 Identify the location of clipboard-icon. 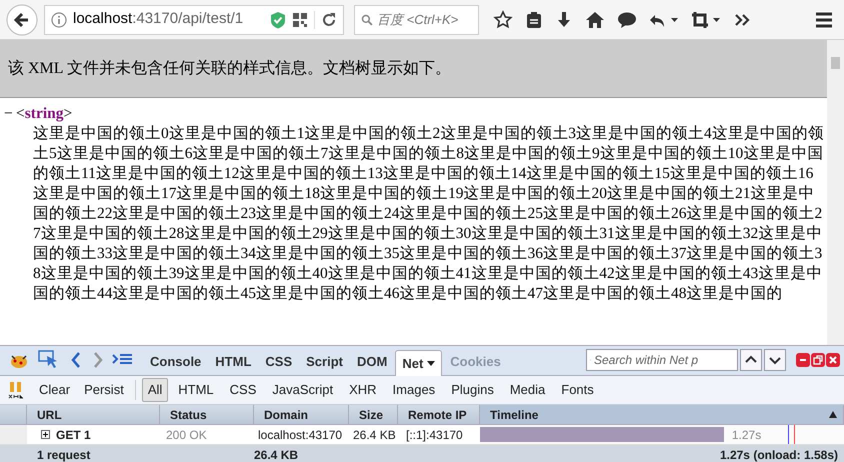
(534, 19).